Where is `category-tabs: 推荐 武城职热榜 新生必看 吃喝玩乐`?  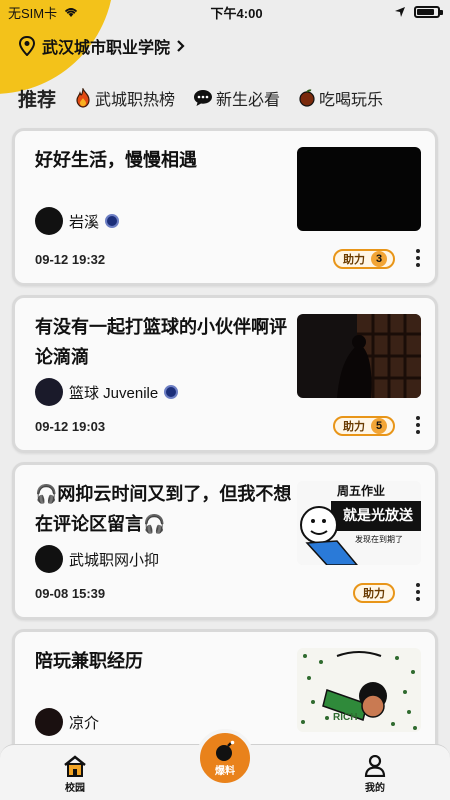 category-tabs: 推荐 武城职热榜 新生必看 吃喝玩乐 is located at coordinates (225, 98).